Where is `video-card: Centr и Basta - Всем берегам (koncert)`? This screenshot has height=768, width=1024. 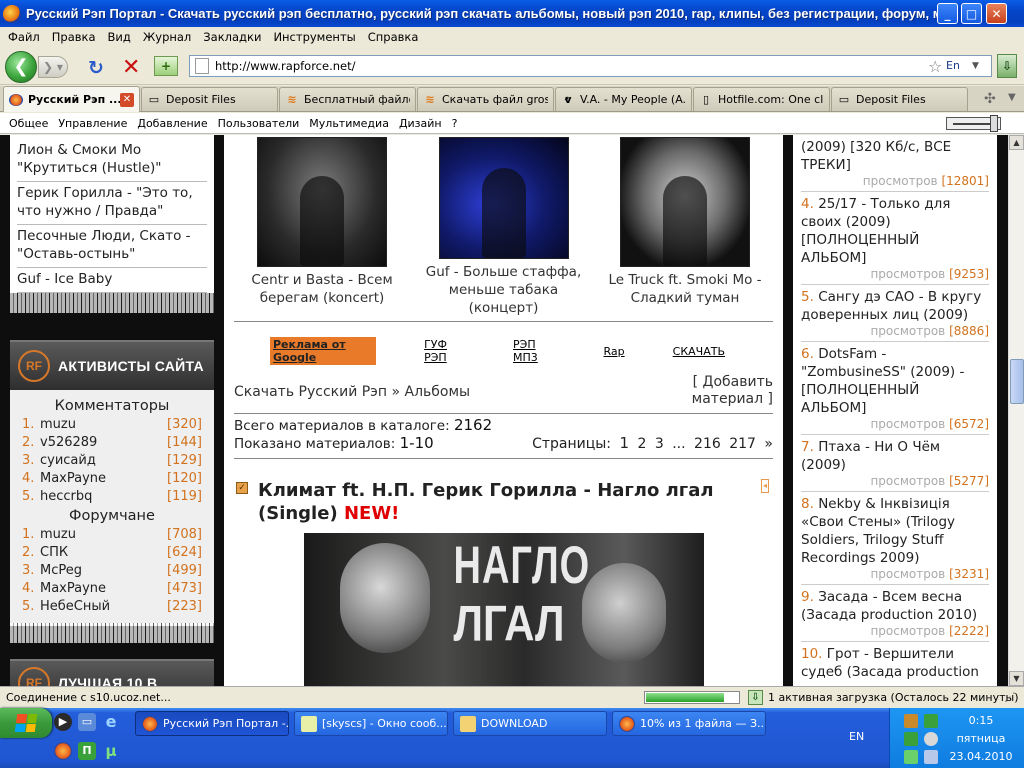
video-card: Centr и Basta - Всем берегам (koncert) is located at coordinates (322, 229).